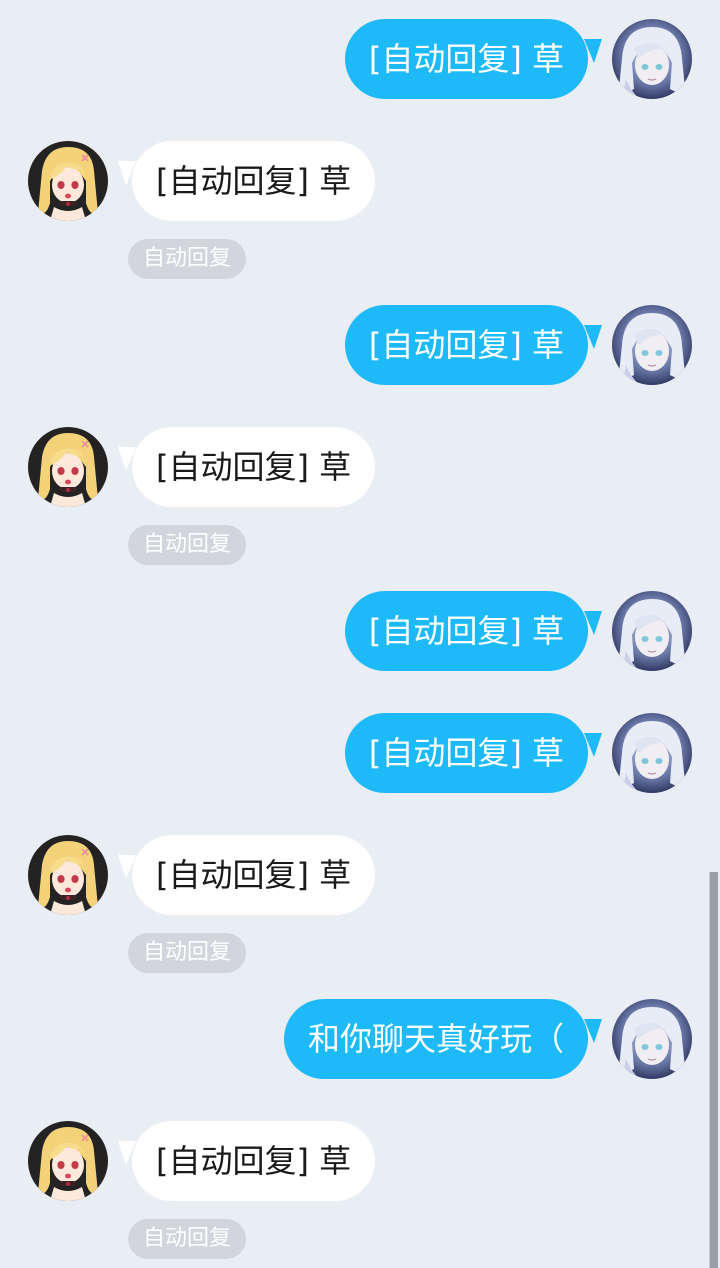 Image resolution: width=720 pixels, height=1268 pixels. I want to click on scrollbar, so click(713, 1070).